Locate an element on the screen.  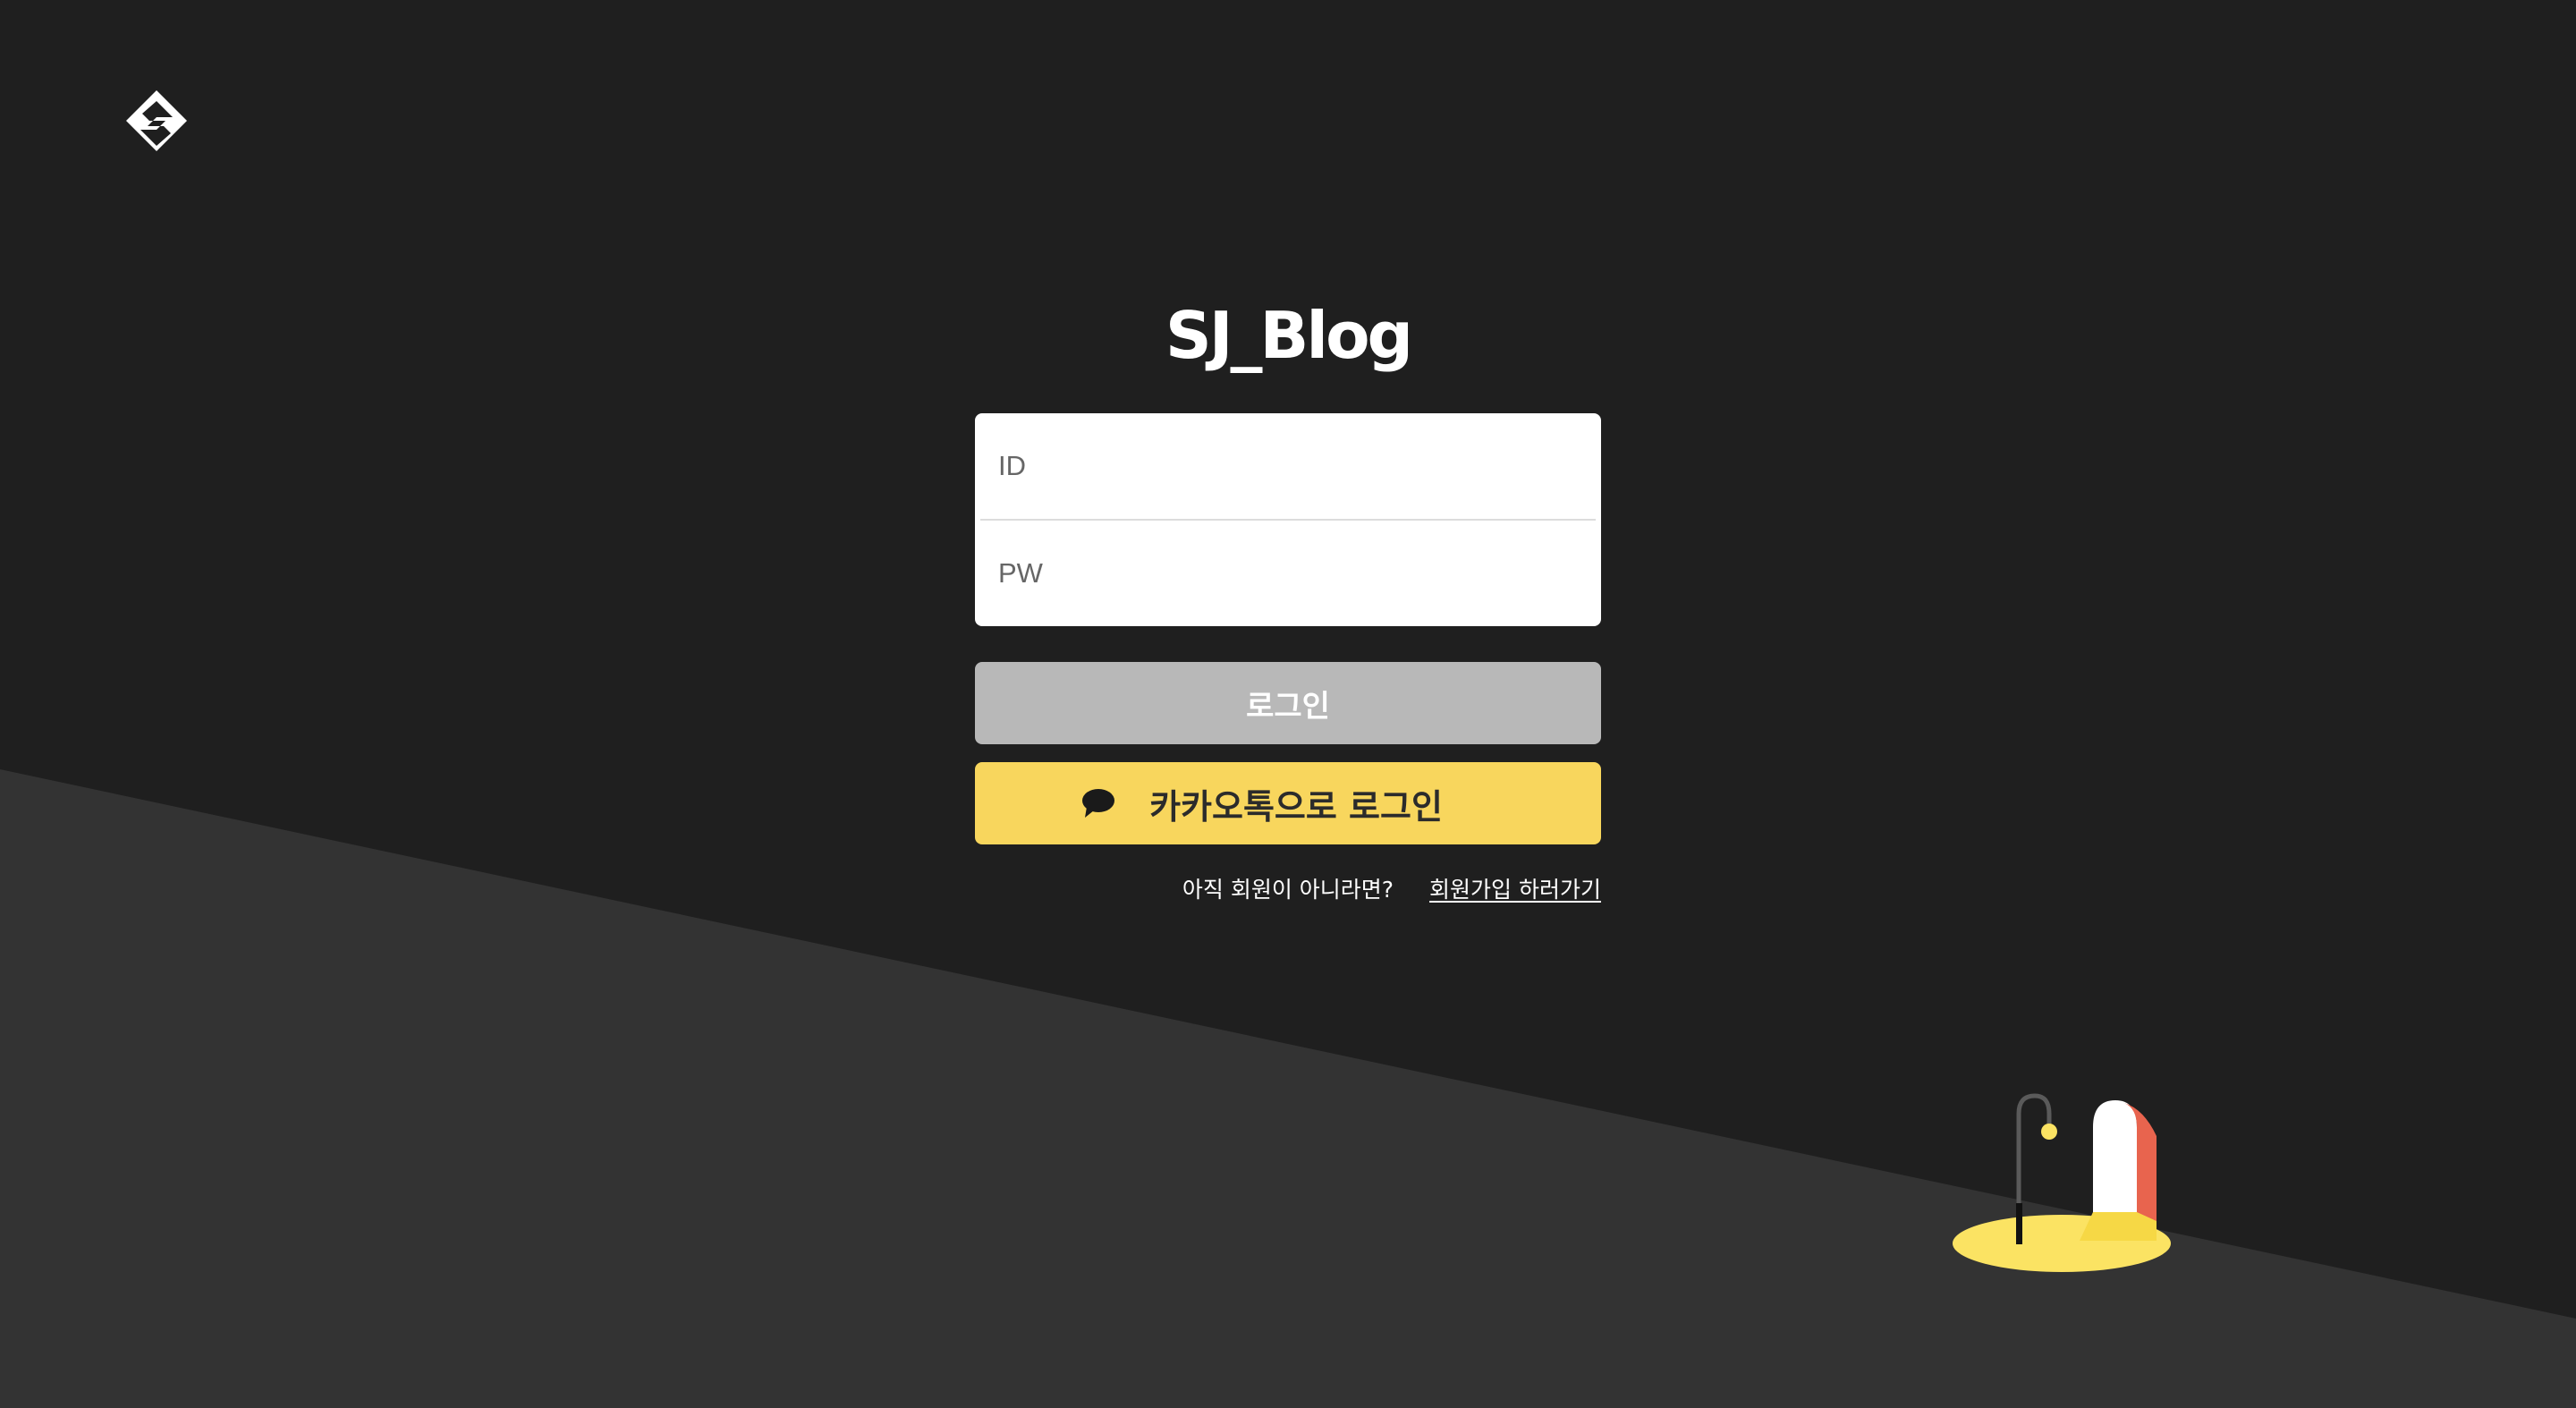
kakao-login-button: 카카오톡으로 로그인 is located at coordinates (1288, 803).